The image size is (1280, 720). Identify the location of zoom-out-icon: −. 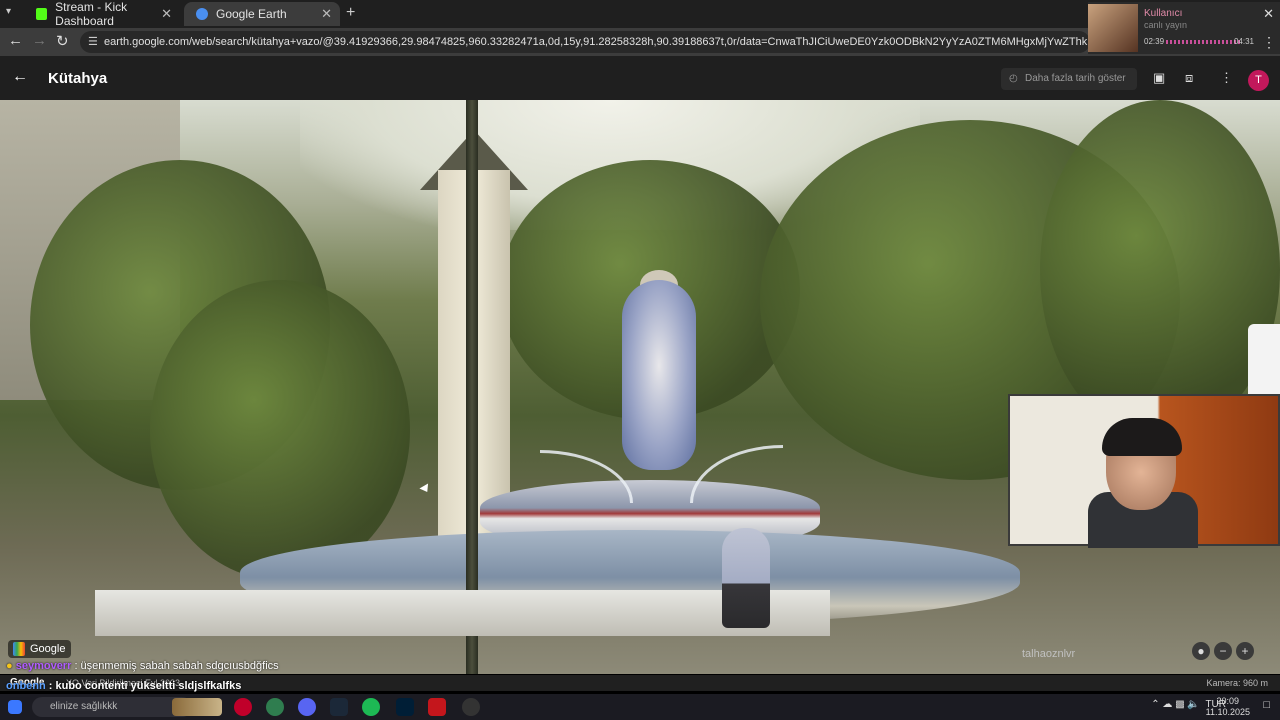
(1223, 651).